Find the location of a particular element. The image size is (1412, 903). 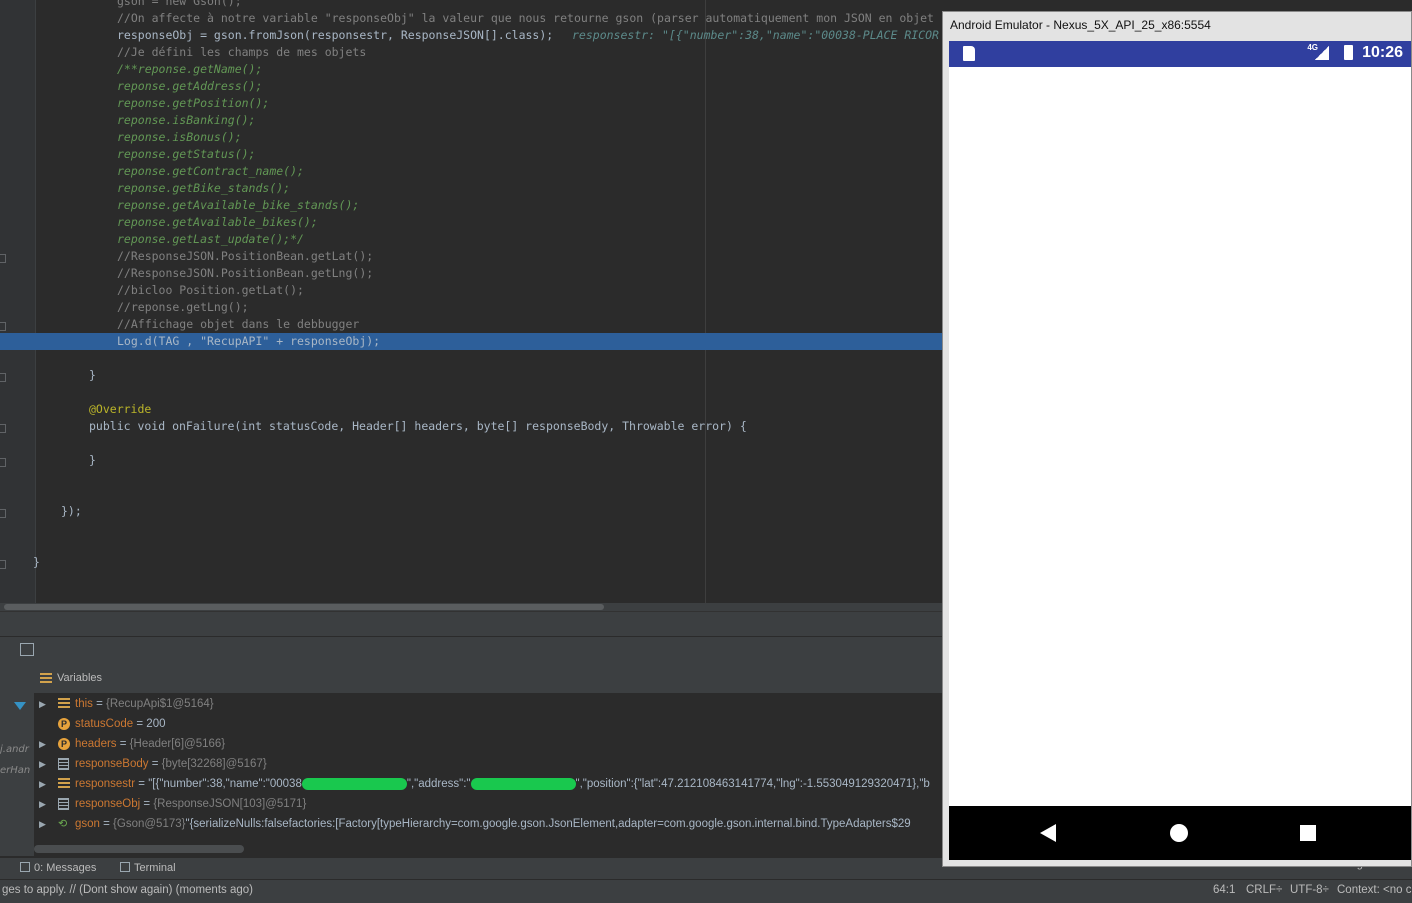

debug-toolbar is located at coordinates (471, 650).